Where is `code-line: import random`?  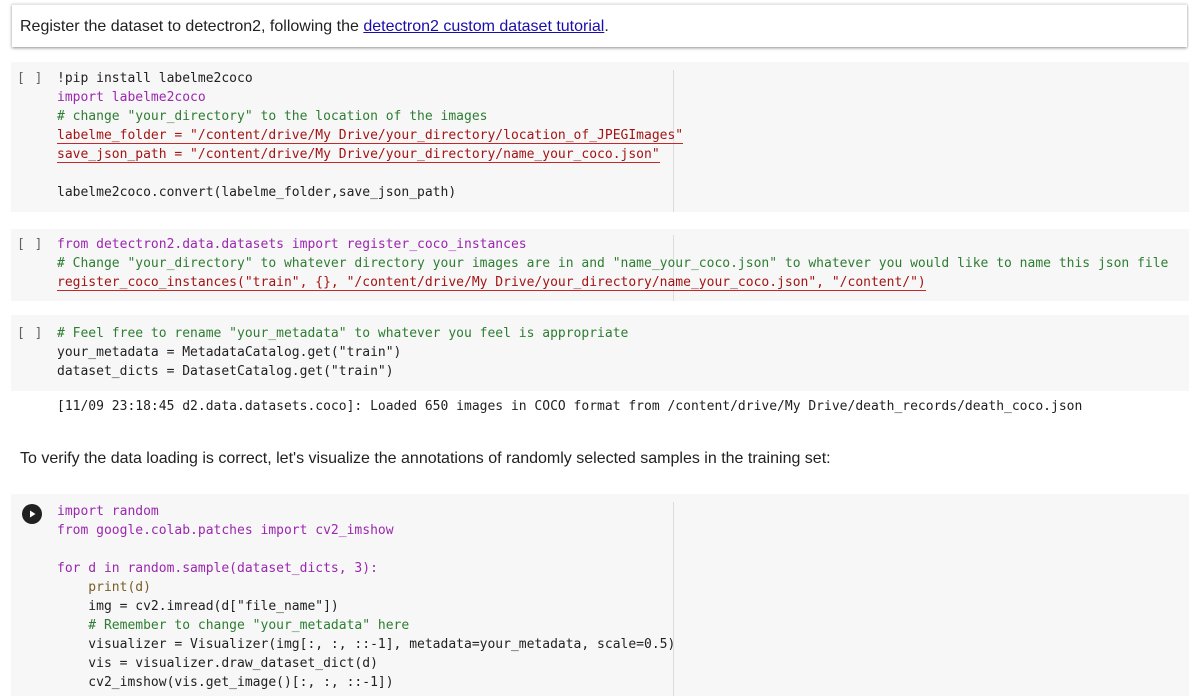 code-line: import random is located at coordinates (108, 511).